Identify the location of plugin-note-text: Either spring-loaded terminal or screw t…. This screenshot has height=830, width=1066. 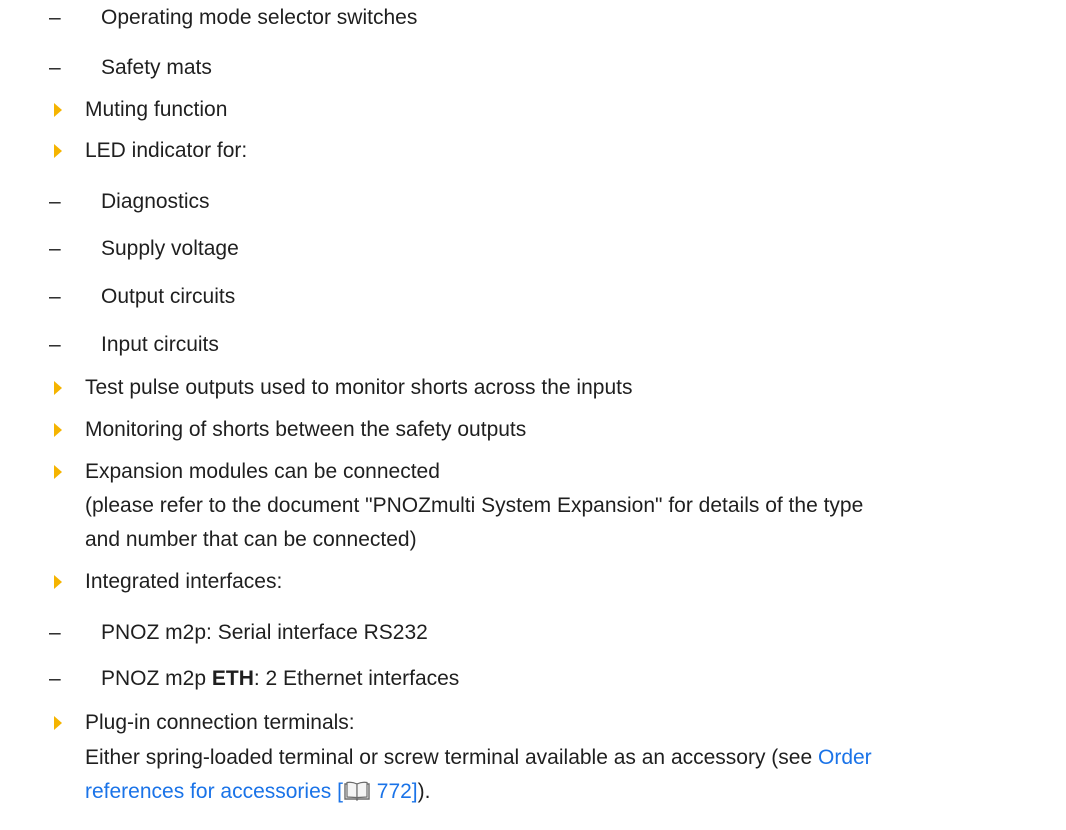
(451, 757).